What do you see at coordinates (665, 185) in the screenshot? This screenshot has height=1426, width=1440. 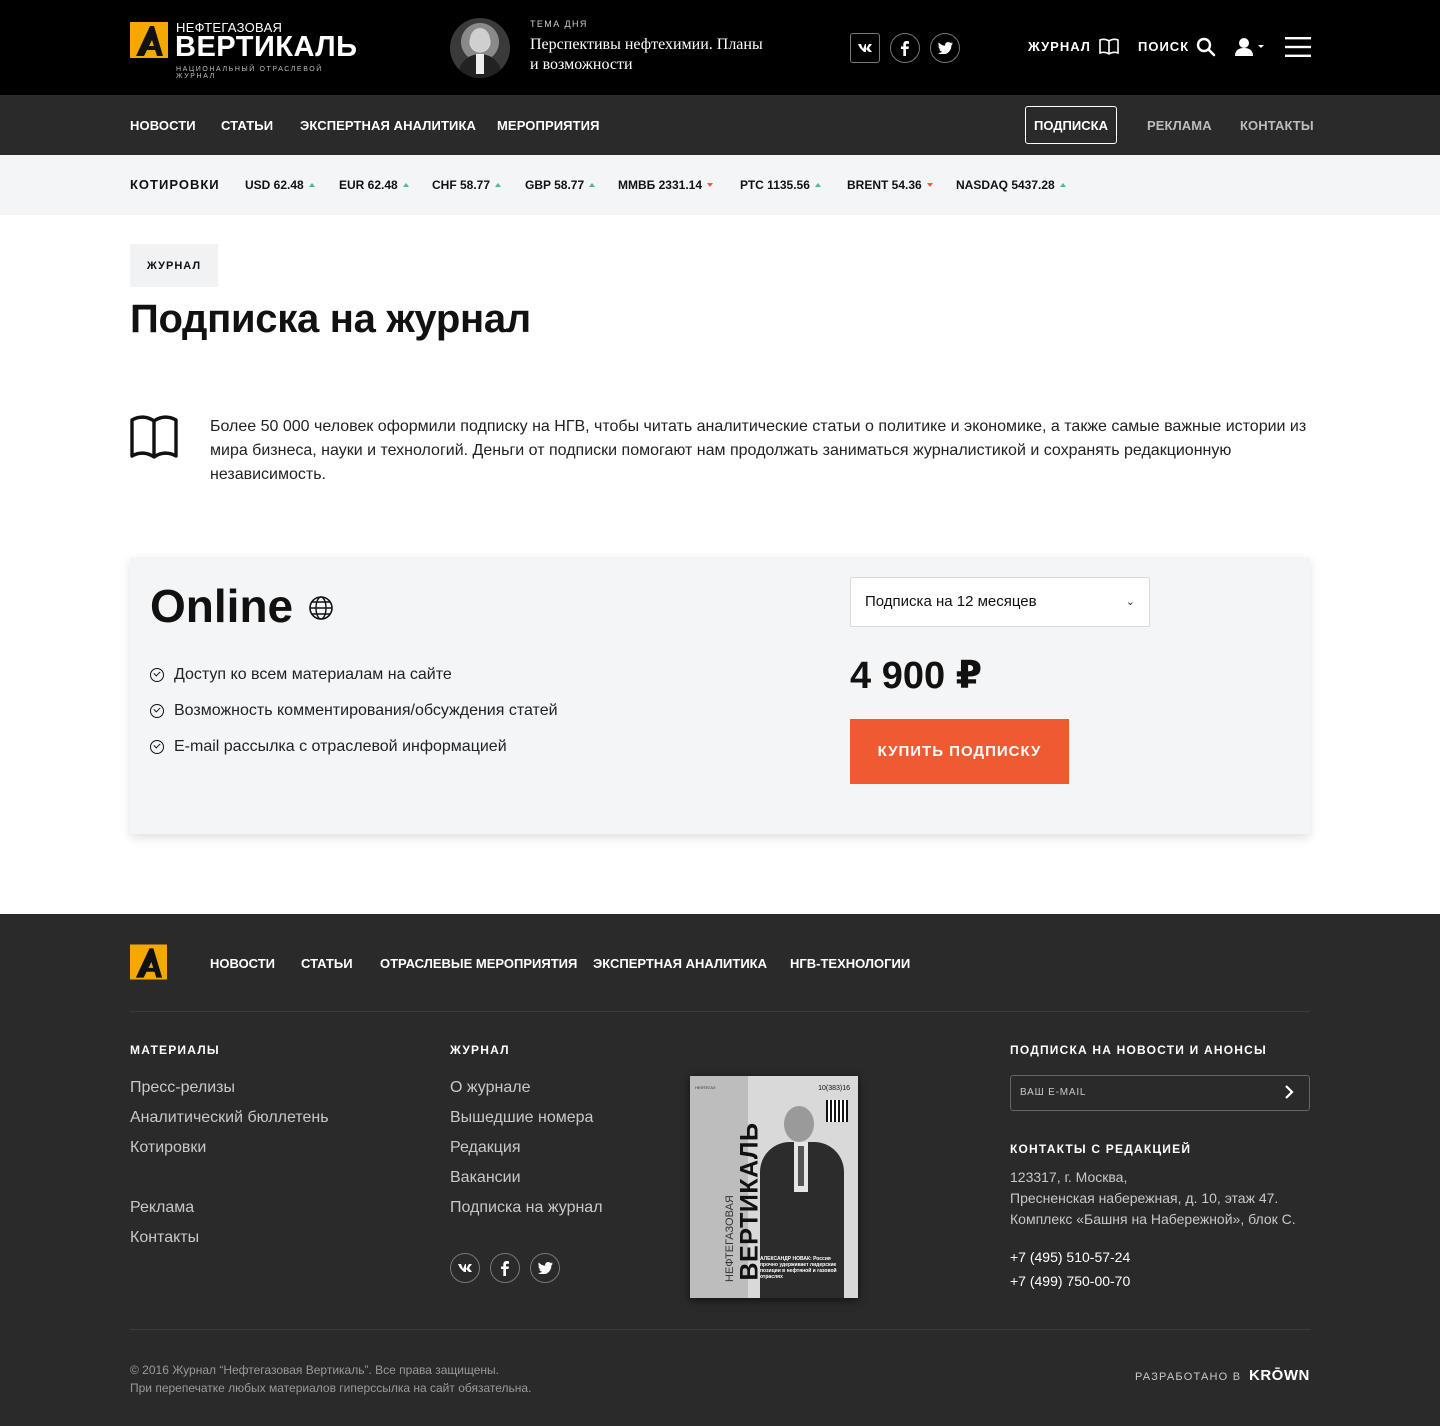 I see `quote-item: ММВБ 2331.14` at bounding box center [665, 185].